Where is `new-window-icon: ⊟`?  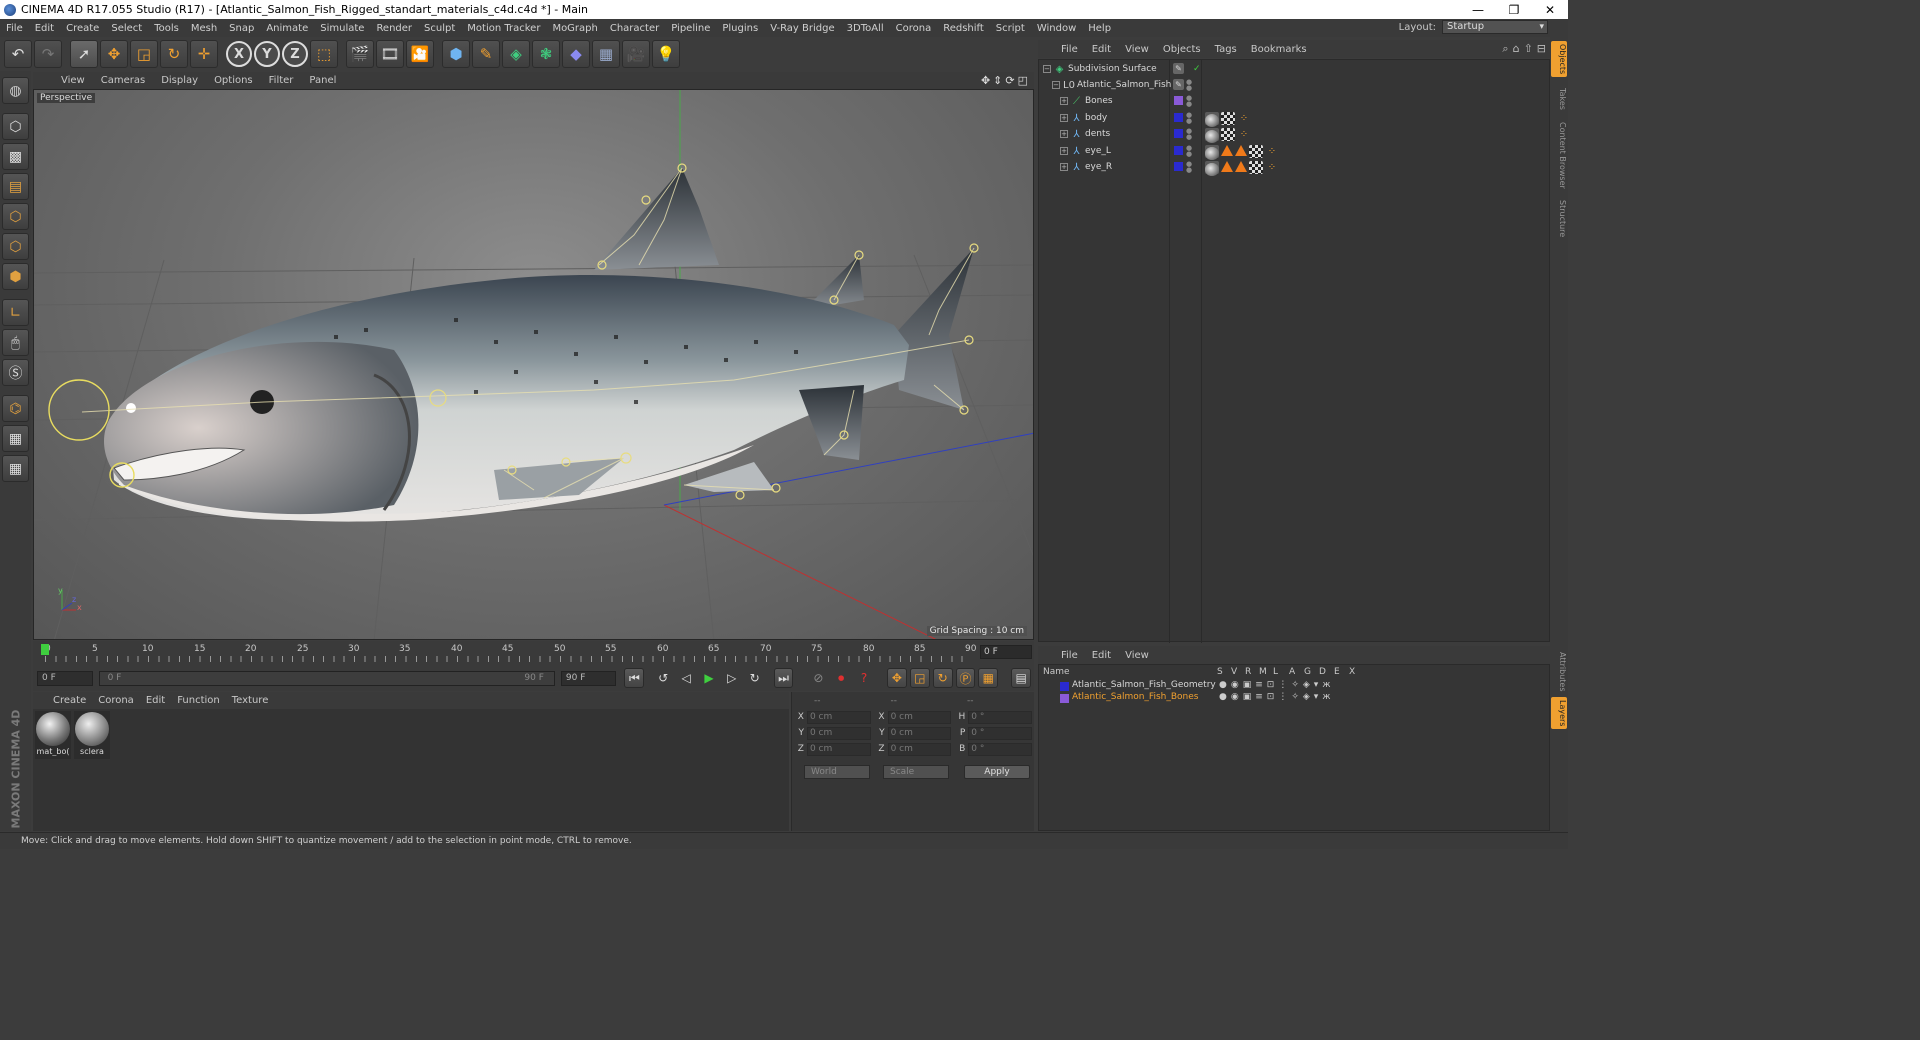 new-window-icon: ⊟ is located at coordinates (1541, 49).